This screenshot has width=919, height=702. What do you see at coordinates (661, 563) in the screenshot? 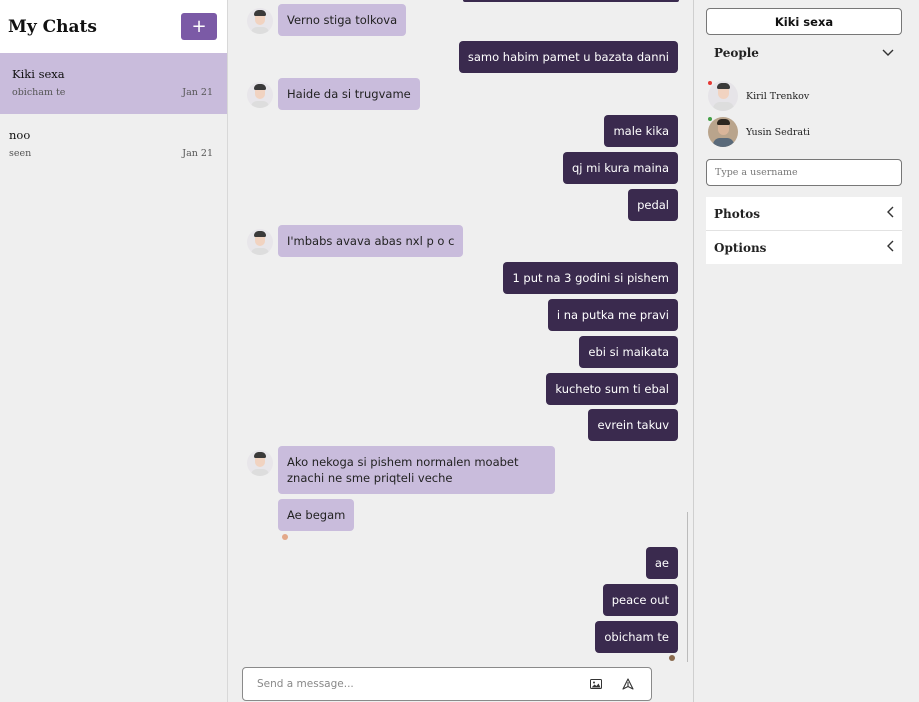
I see `outgoing-message: ae` at bounding box center [661, 563].